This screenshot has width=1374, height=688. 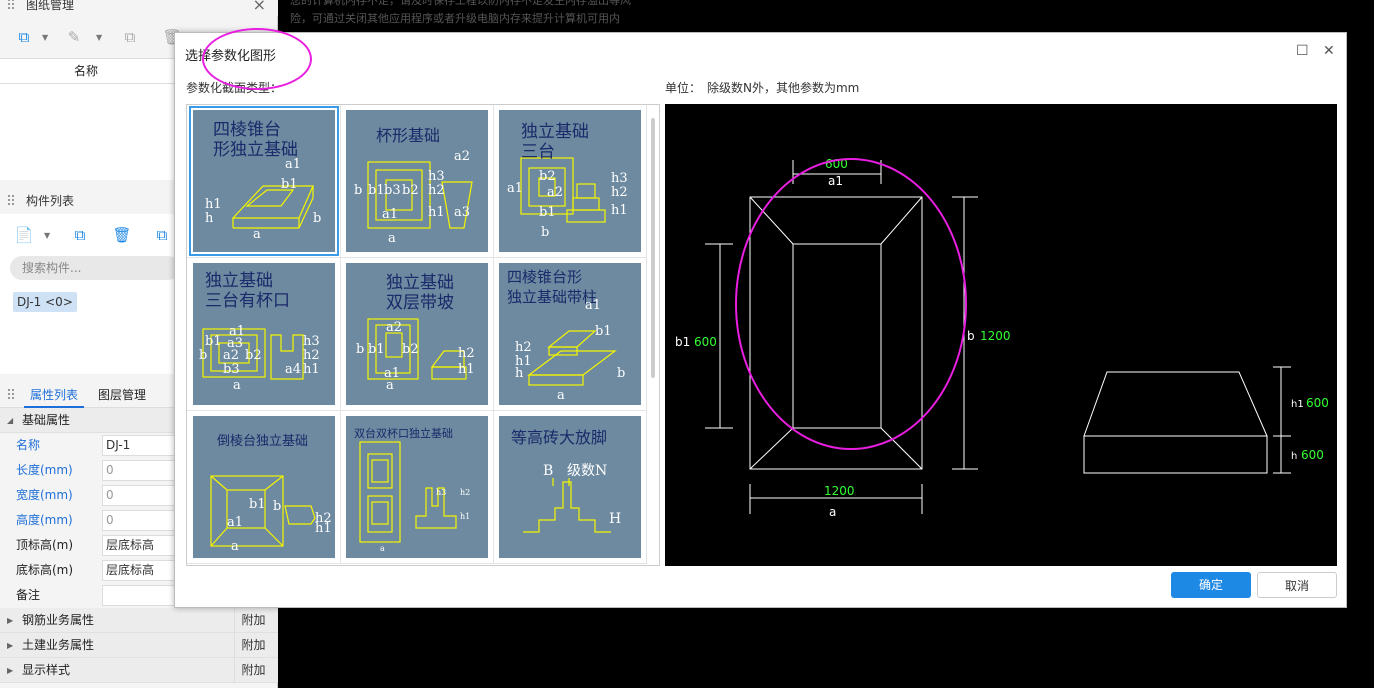 What do you see at coordinates (408, 135) in the screenshot?
I see `shape-title: 杯形基础` at bounding box center [408, 135].